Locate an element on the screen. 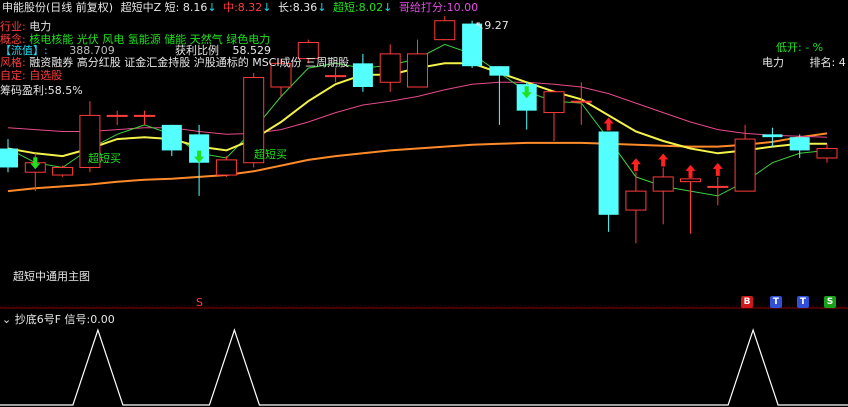 The width and height of the screenshot is (848, 407). sector-rank-row: 电力 排名: 4 is located at coordinates (804, 63).